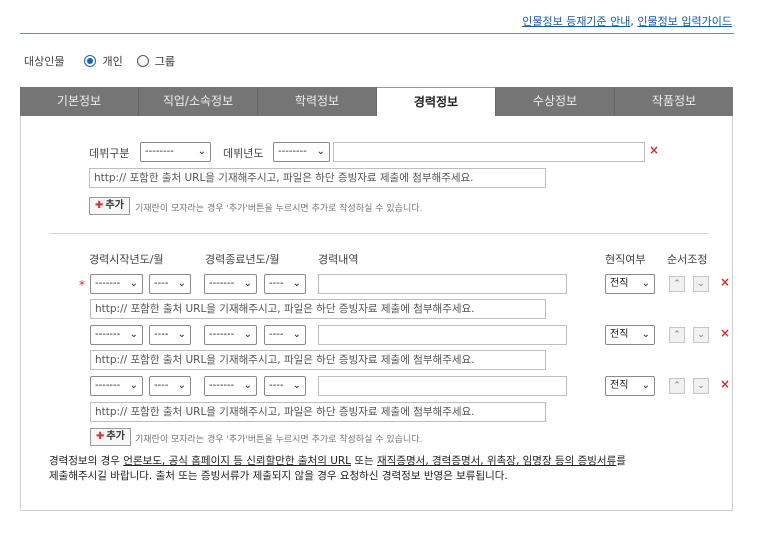  Describe the element at coordinates (126, 259) in the screenshot. I see `col-start-label: 경력시작년도/월` at that location.